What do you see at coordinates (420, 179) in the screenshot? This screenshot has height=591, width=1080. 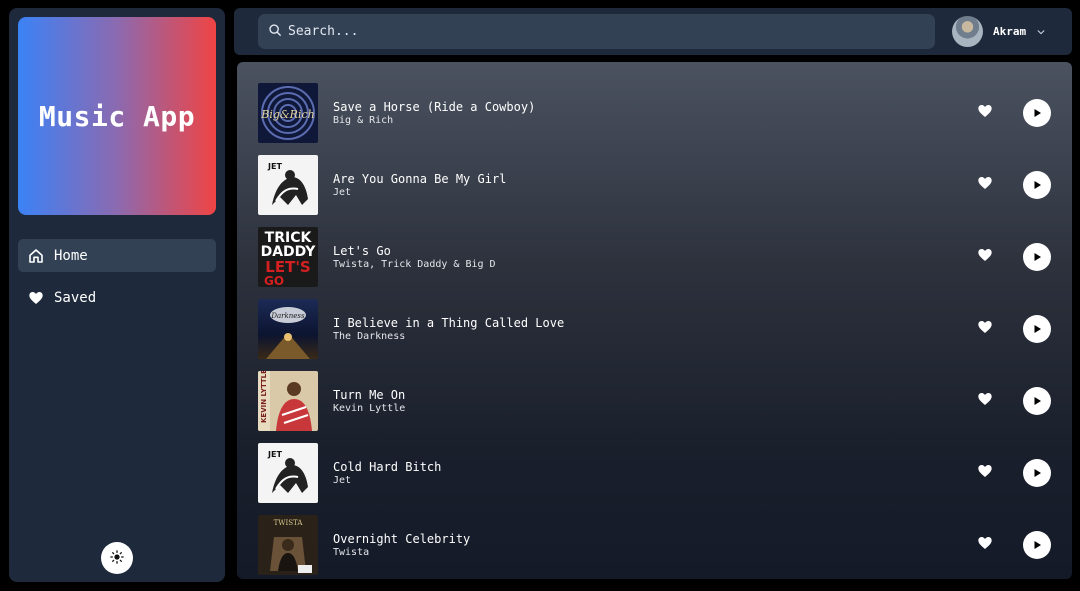 I see `track-title: Are You Gonna Be My Girl` at bounding box center [420, 179].